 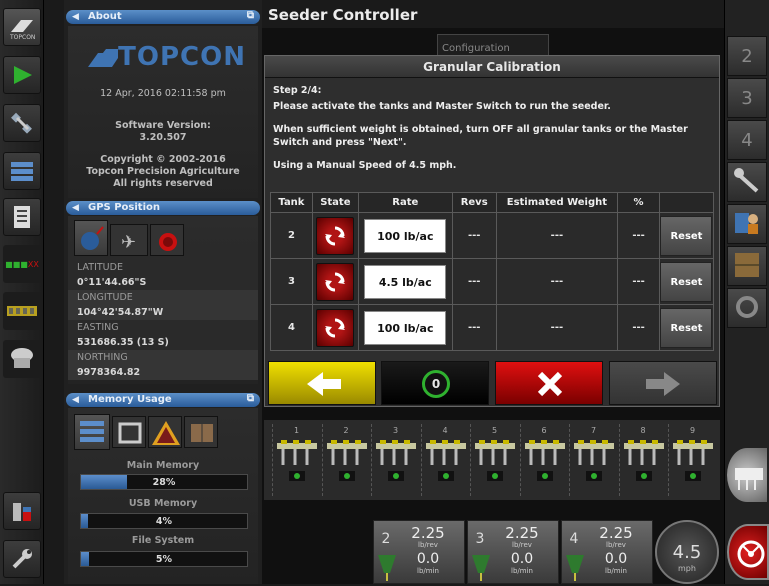 What do you see at coordinates (33, 264) in the screenshot?
I see `status-badge: XX` at bounding box center [33, 264].